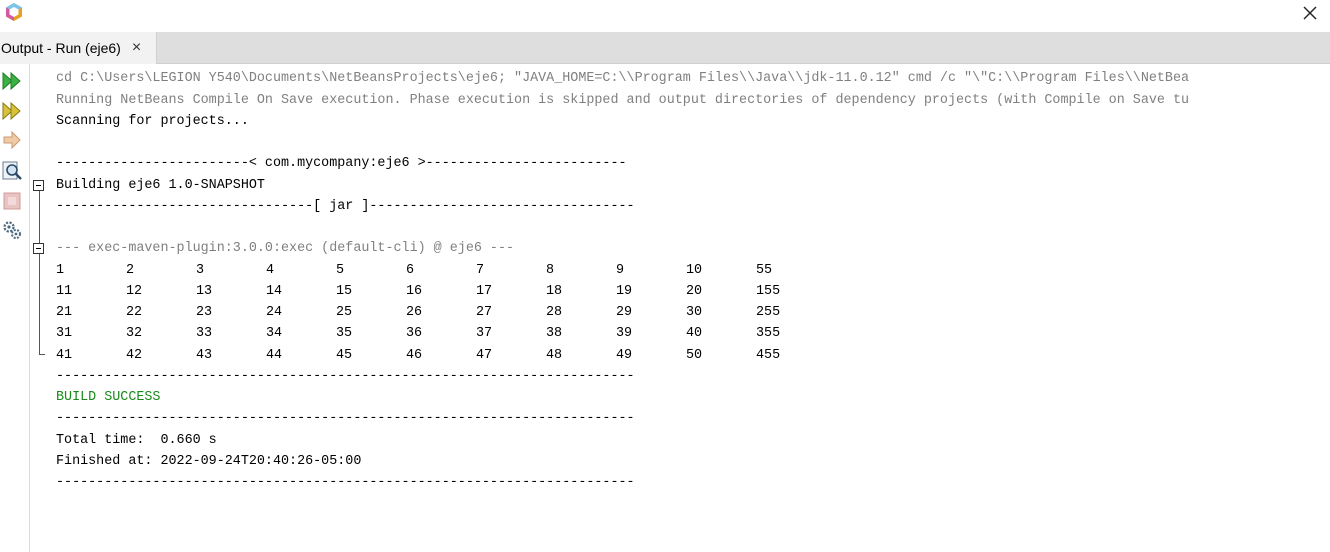  What do you see at coordinates (12, 140) in the screenshot?
I see `next-step-icon` at bounding box center [12, 140].